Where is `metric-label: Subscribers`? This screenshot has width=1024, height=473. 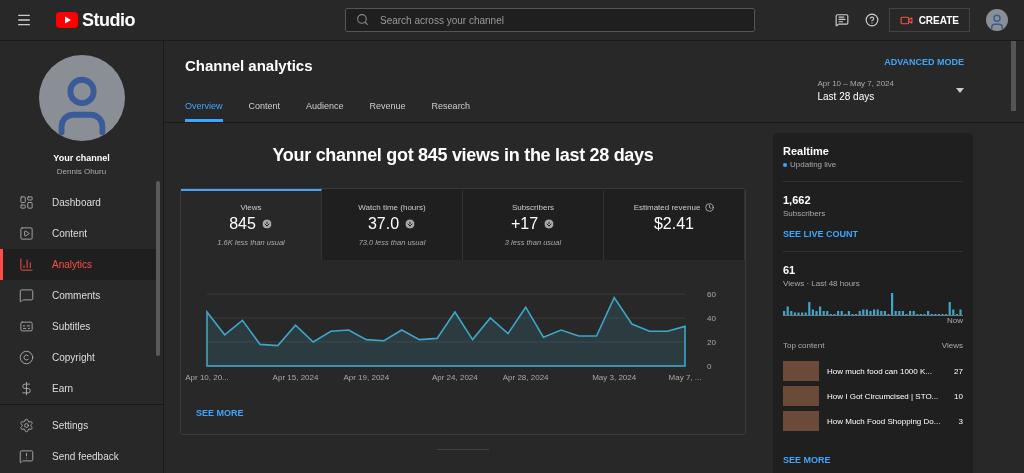
metric-label: Subscribers is located at coordinates (533, 207).